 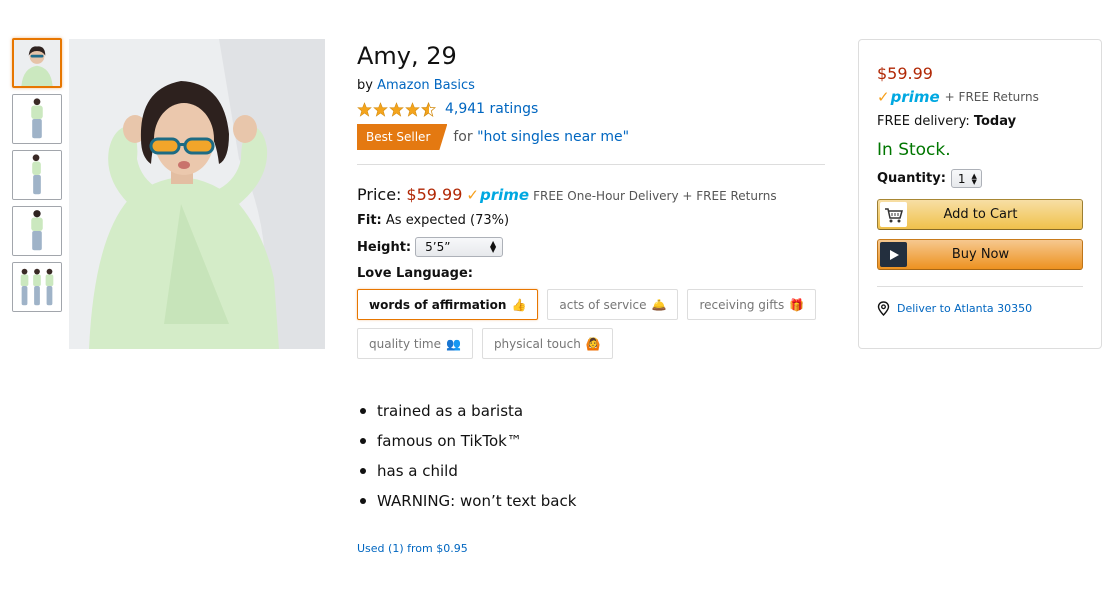 What do you see at coordinates (603, 304) in the screenshot?
I see `option-label: acts of service` at bounding box center [603, 304].